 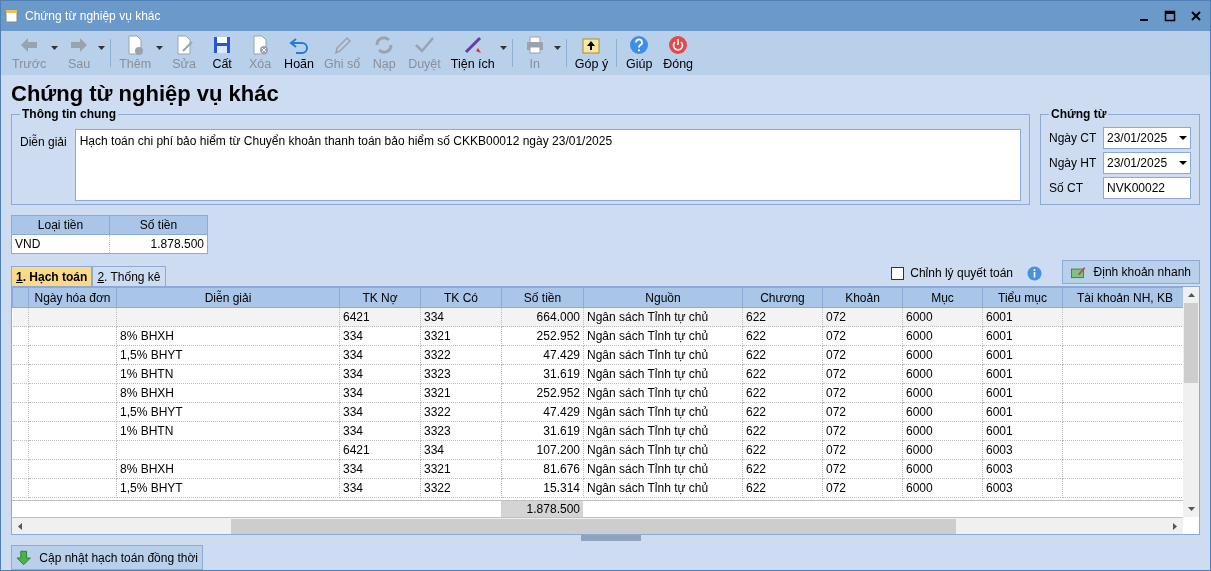 What do you see at coordinates (1191, 402) in the screenshot?
I see `vertical-scrollbar` at bounding box center [1191, 402].